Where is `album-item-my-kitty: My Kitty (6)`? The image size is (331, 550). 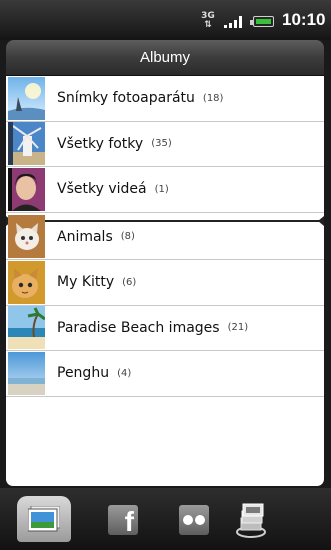
album-item-my-kitty: My Kitty (6) is located at coordinates (165, 283).